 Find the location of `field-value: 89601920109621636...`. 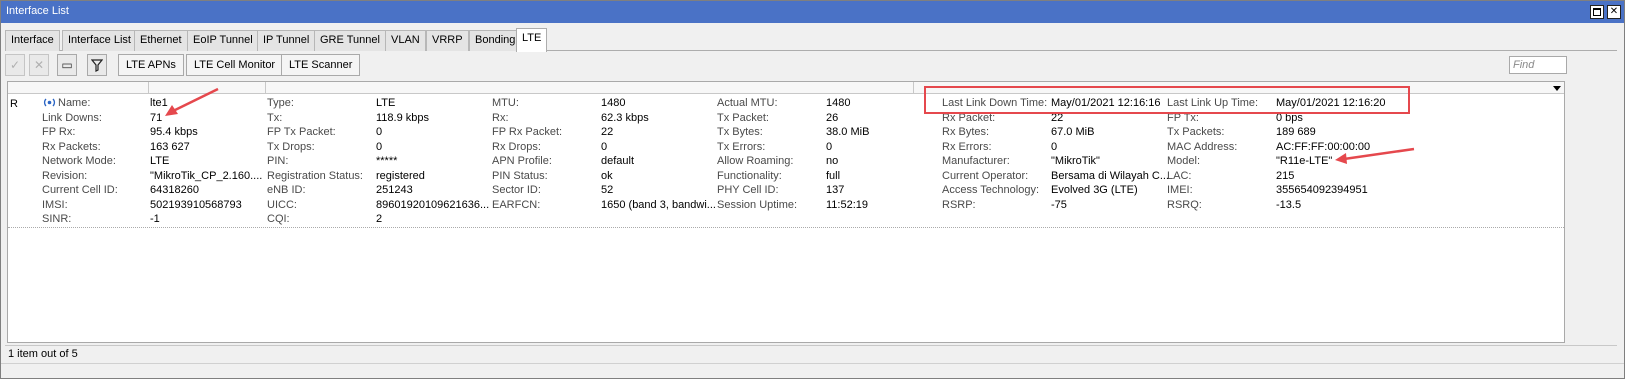

field-value: 89601920109621636... is located at coordinates (433, 204).